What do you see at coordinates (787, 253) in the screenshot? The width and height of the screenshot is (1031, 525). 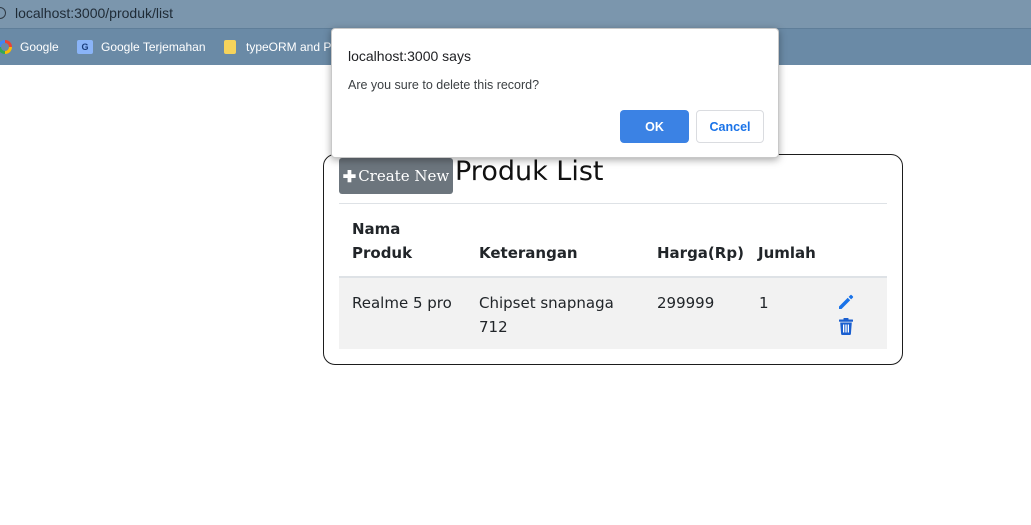 I see `column-header-jumlah: Jumlah` at bounding box center [787, 253].